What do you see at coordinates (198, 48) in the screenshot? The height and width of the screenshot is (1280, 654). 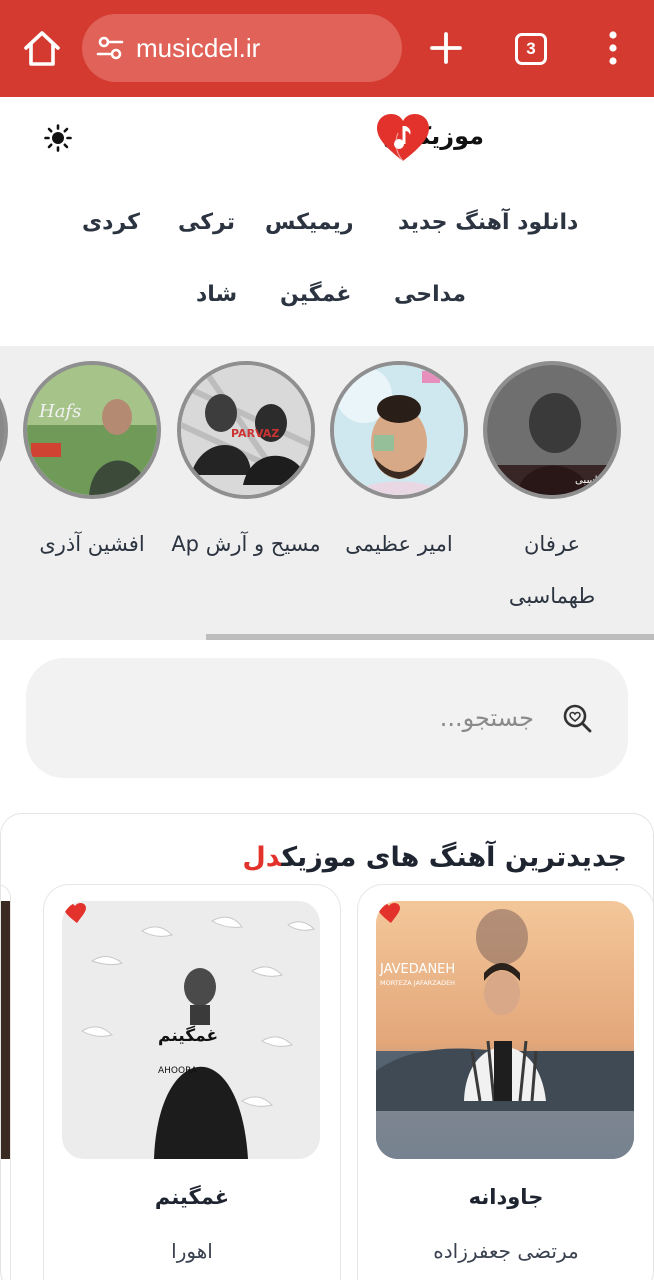 I see `url-text: musicdel.ir` at bounding box center [198, 48].